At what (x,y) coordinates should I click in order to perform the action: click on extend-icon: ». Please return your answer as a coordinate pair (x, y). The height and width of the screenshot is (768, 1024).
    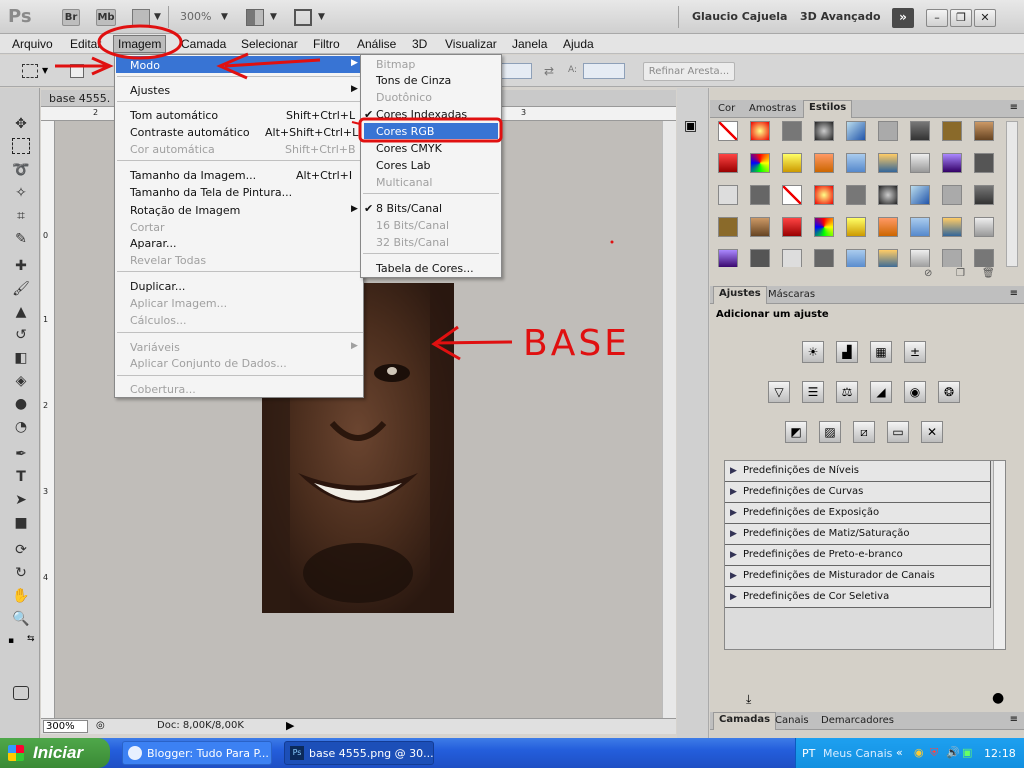
    Looking at the image, I should click on (903, 18).